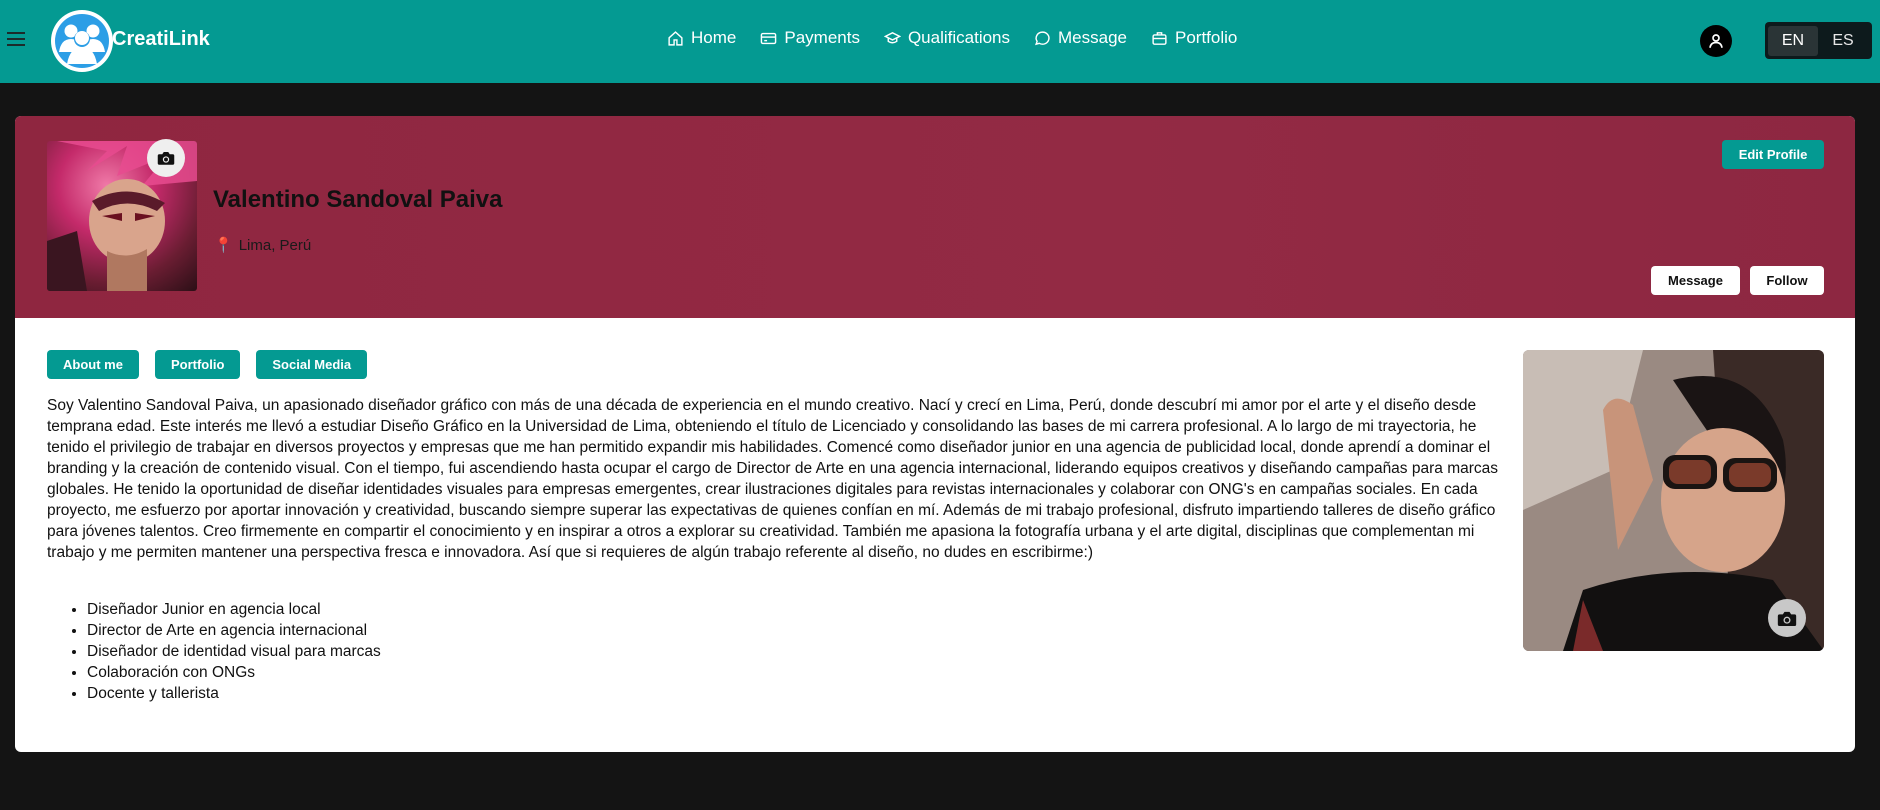 Image resolution: width=1880 pixels, height=810 pixels. What do you see at coordinates (16, 39) in the screenshot?
I see `hamburger-menu-icon` at bounding box center [16, 39].